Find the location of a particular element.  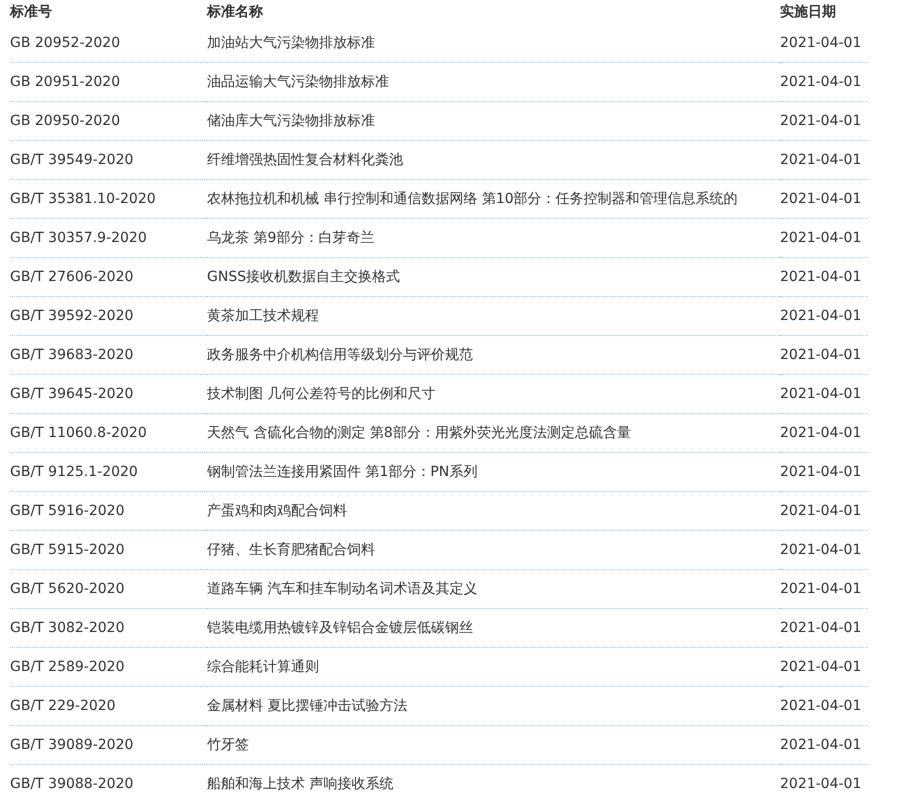

standard-title: 仔猪、生长育肥猪配合饲料 is located at coordinates (291, 550).